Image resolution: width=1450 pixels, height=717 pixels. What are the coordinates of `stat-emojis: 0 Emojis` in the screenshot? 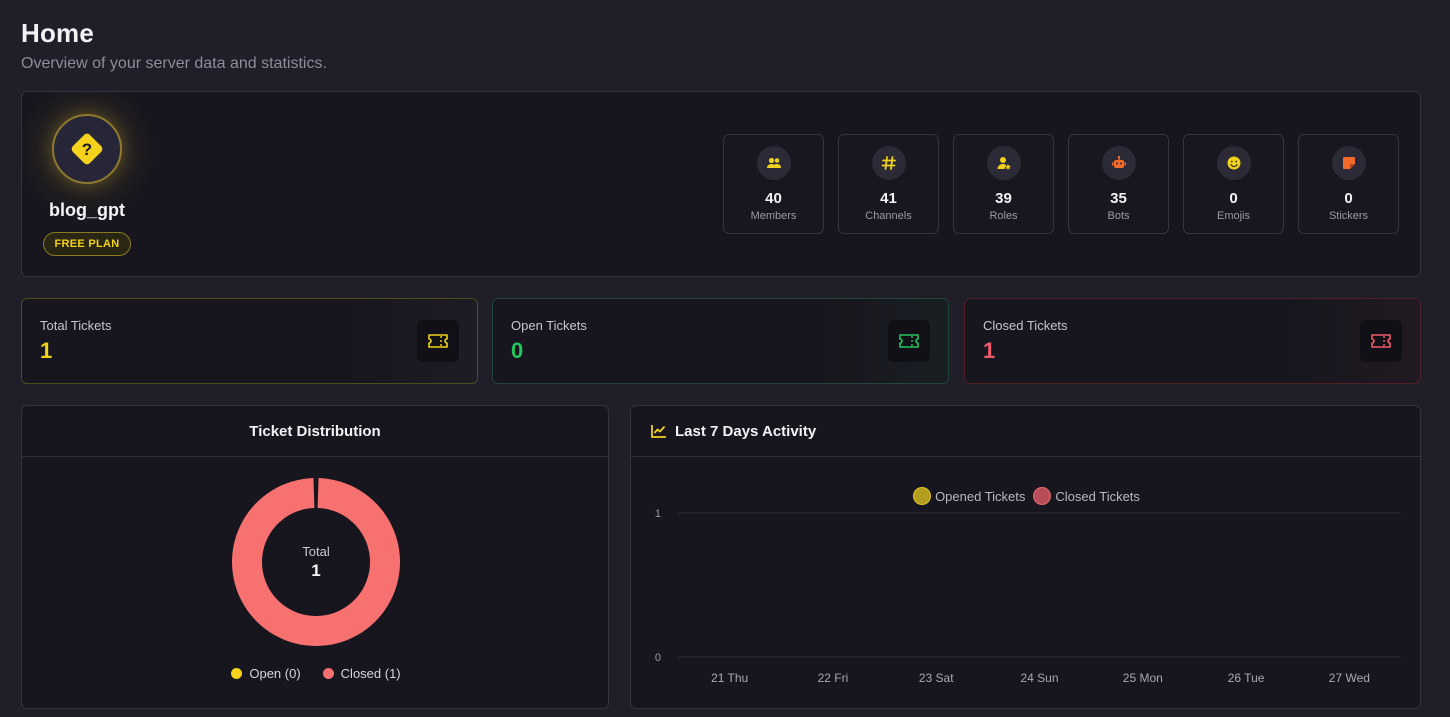 It's located at (1233, 184).